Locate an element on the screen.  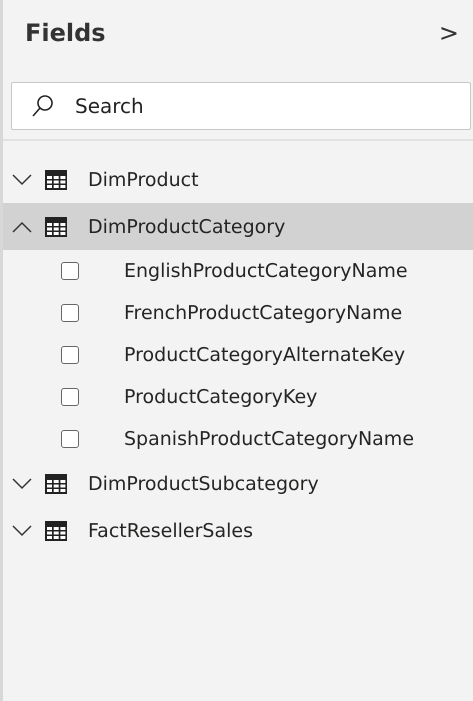
field-name: SpanishProductCategoryName is located at coordinates (269, 439).